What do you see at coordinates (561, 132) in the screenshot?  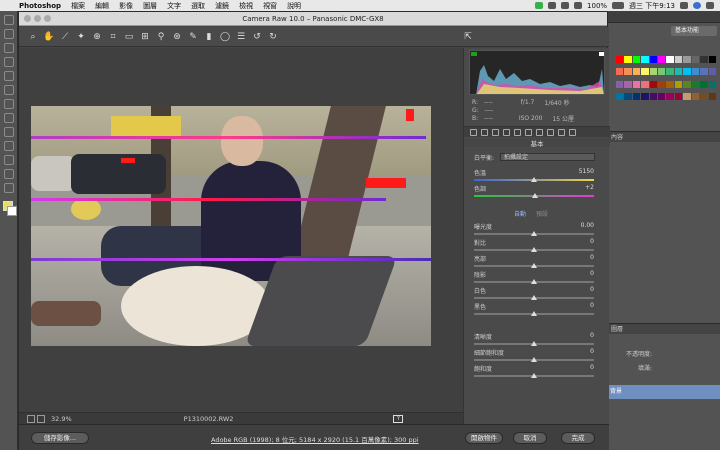 I see `presets-tab-icon` at bounding box center [561, 132].